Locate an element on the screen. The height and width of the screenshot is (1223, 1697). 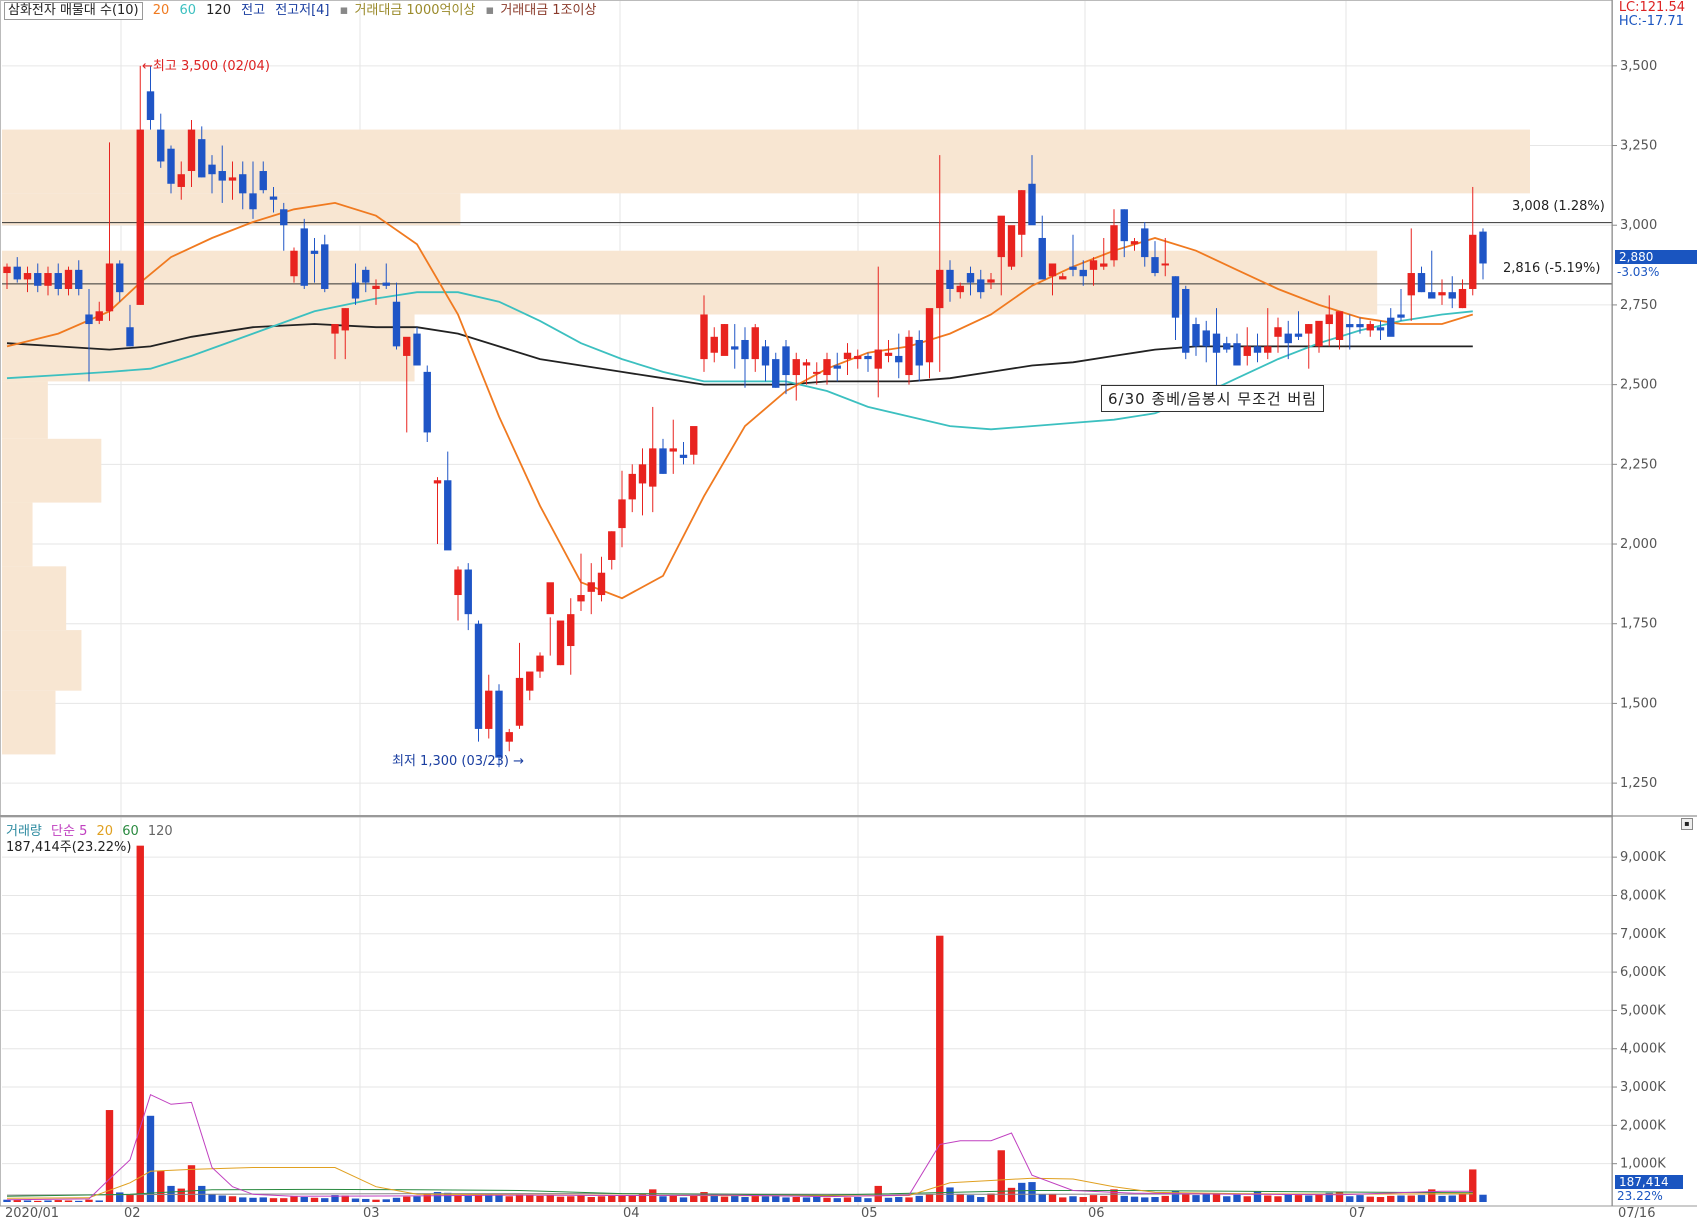
panel-maximize-icon: ▪ is located at coordinates (1687, 824).